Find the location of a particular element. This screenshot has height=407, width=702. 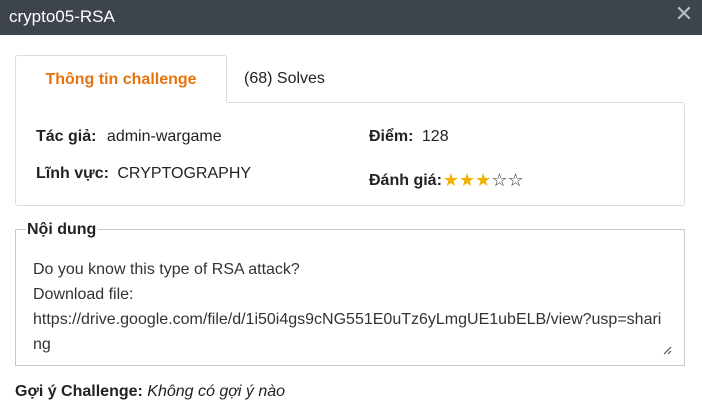

author-label: Tác giả: is located at coordinates (66, 136).